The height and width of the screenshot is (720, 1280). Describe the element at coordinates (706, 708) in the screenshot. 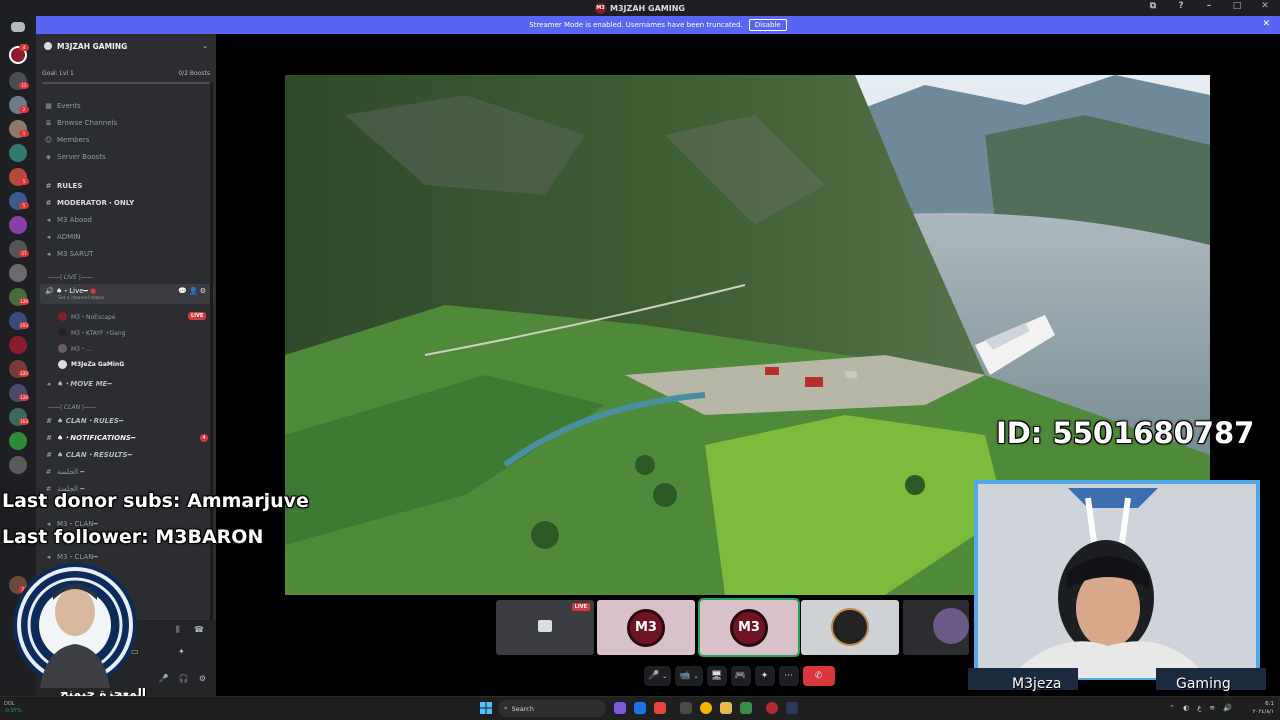

I see `chrome-icon` at that location.